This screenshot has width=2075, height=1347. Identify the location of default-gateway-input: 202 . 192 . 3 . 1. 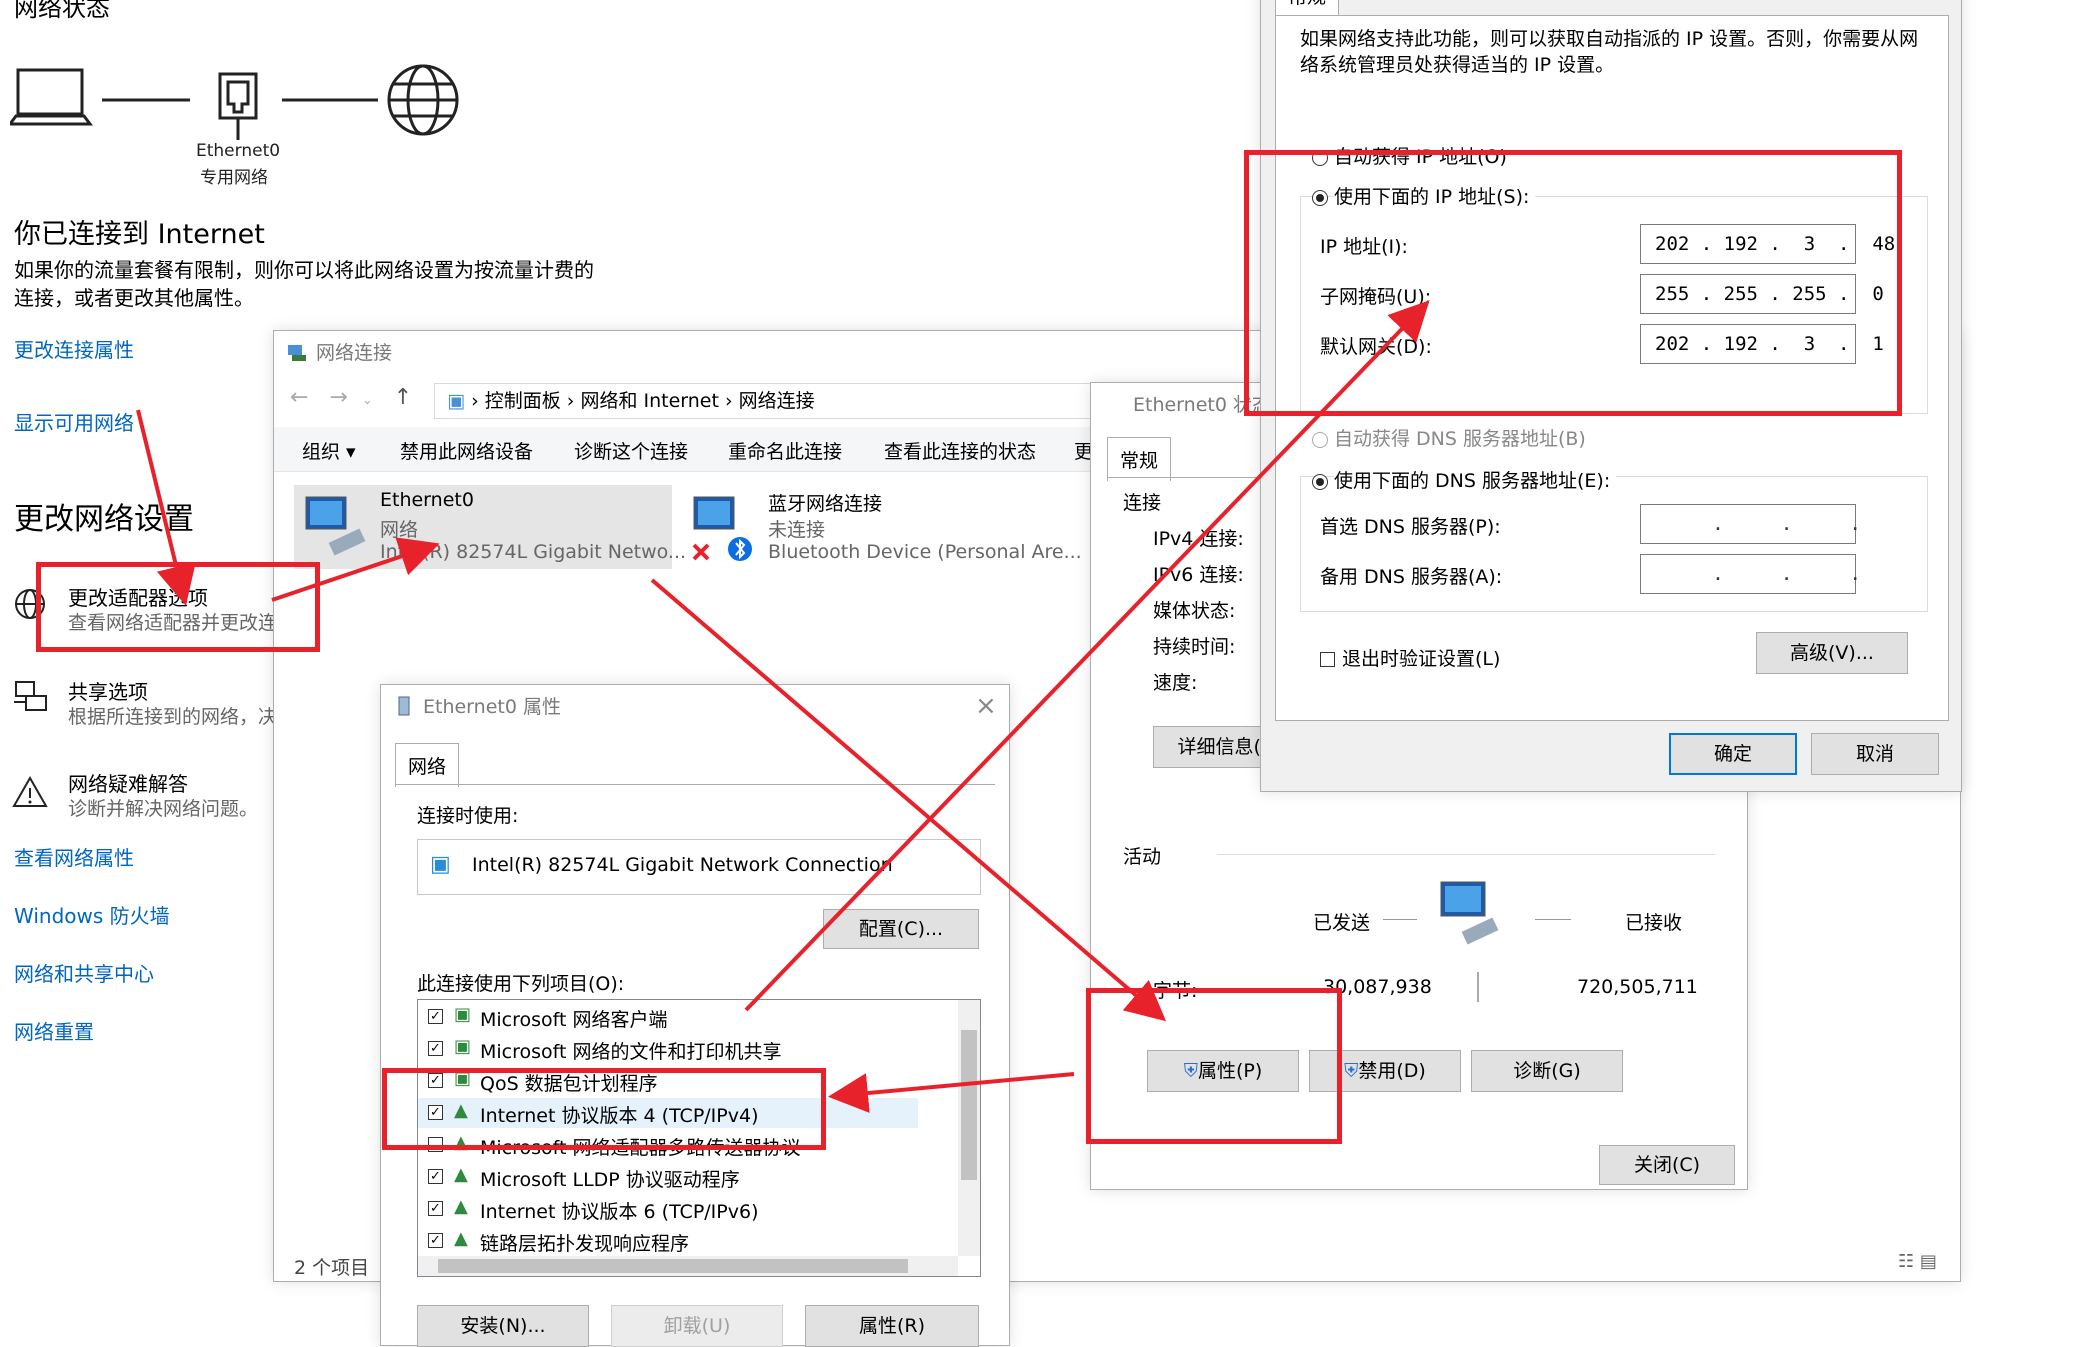
(1762, 344).